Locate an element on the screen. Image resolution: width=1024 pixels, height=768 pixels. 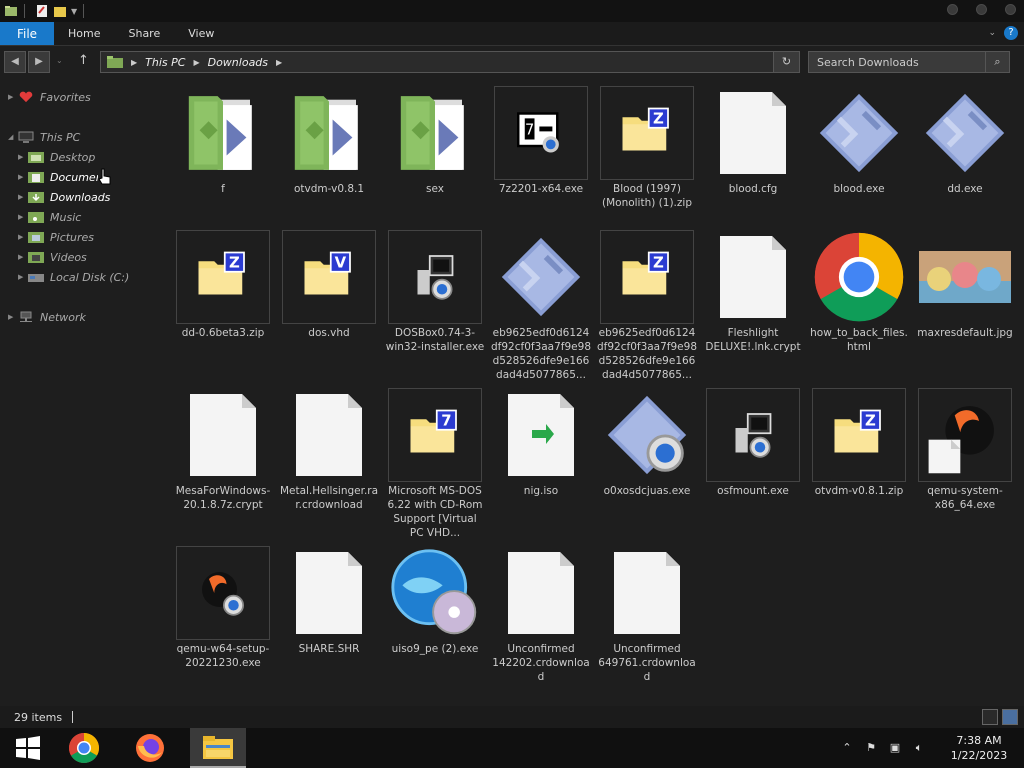
network-status-icon: ▣ is located at coordinates (895, 748).